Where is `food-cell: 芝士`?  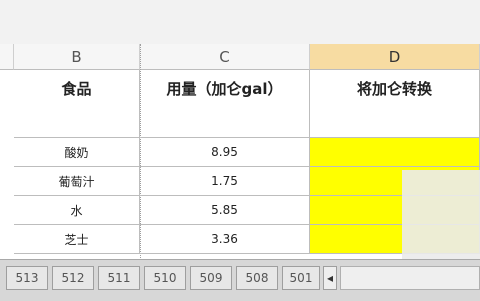
food-cell: 芝士 is located at coordinates (77, 239).